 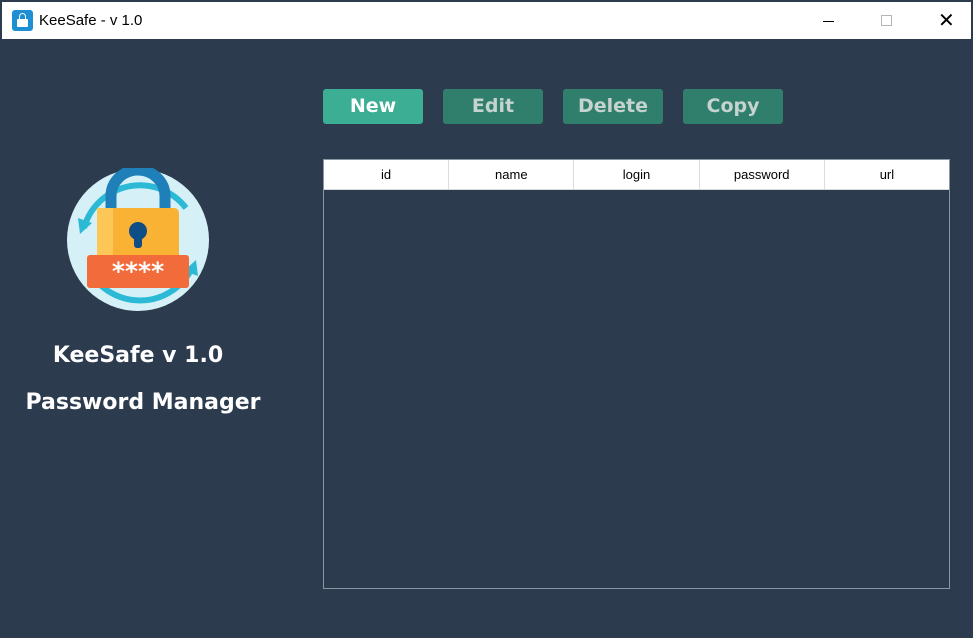 What do you see at coordinates (373, 106) in the screenshot?
I see `new-button: New` at bounding box center [373, 106].